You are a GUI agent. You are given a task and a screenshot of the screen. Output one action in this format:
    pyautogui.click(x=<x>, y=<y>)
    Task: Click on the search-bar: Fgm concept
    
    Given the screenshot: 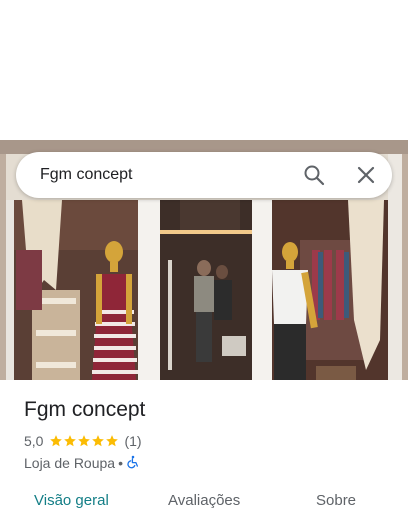 What is the action you would take?
    pyautogui.click(x=204, y=175)
    